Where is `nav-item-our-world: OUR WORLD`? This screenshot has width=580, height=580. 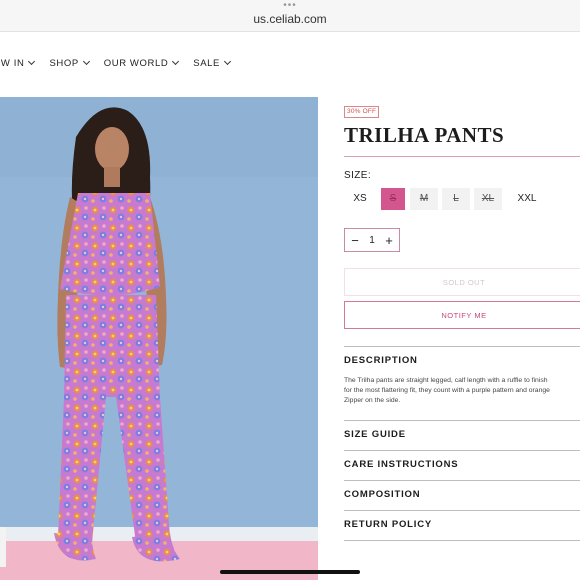 nav-item-our-world: OUR WORLD is located at coordinates (141, 63).